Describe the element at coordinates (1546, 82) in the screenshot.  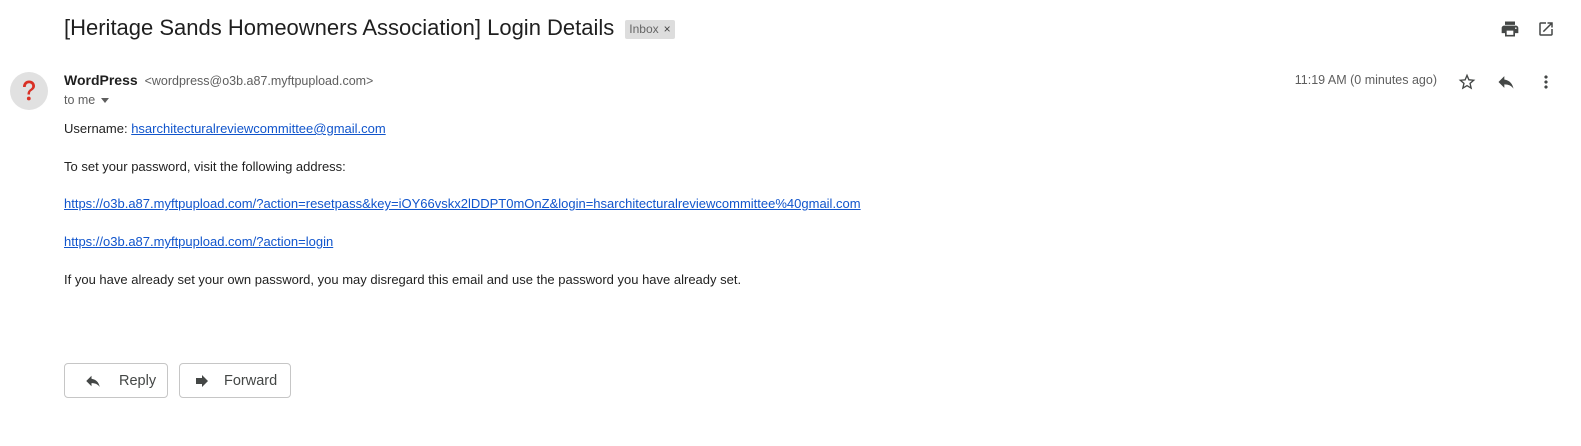
I see `more-vertical-icon` at that location.